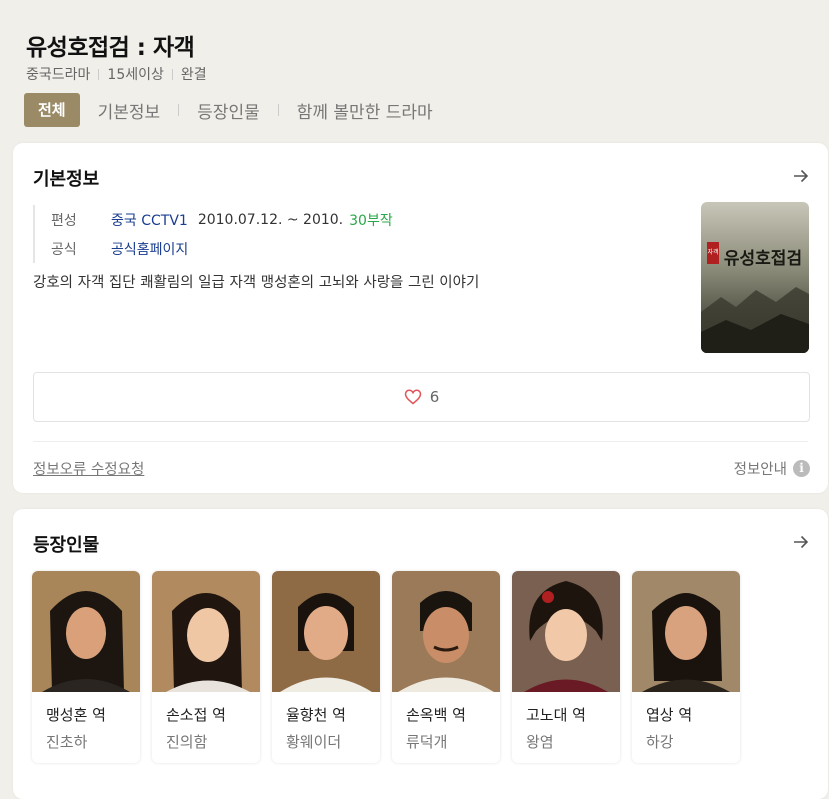 Image resolution: width=829 pixels, height=799 pixels. Describe the element at coordinates (556, 715) in the screenshot. I see `cast-role: 고노대 역` at that location.